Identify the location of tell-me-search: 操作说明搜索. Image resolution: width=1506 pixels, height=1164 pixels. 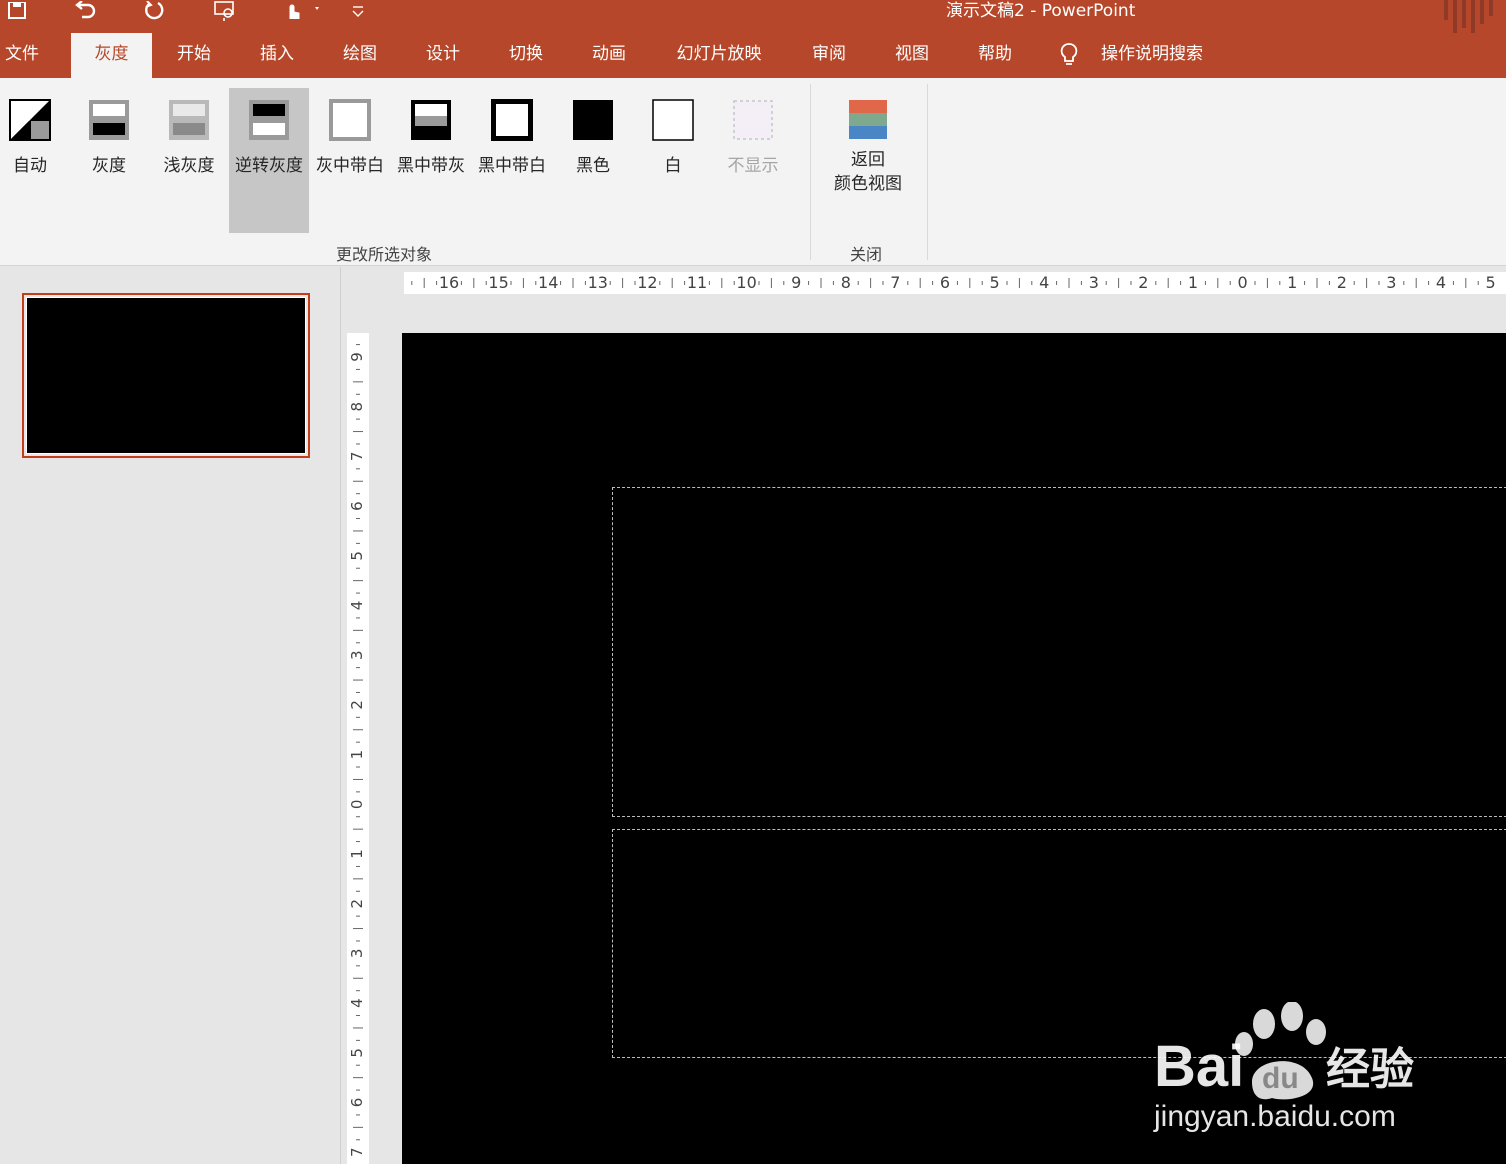
(1152, 55).